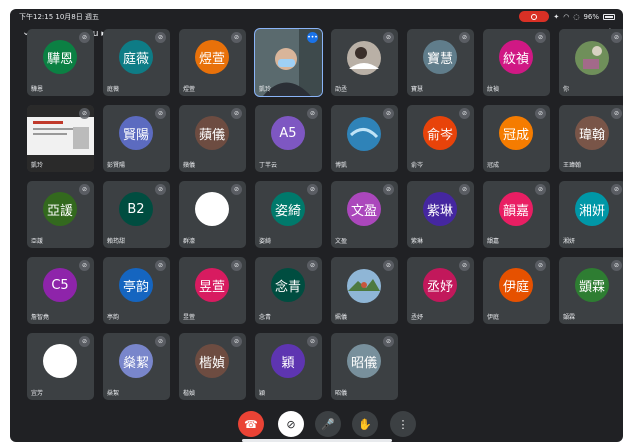  I want to click on participant-avatar: 昭儀, so click(364, 361).